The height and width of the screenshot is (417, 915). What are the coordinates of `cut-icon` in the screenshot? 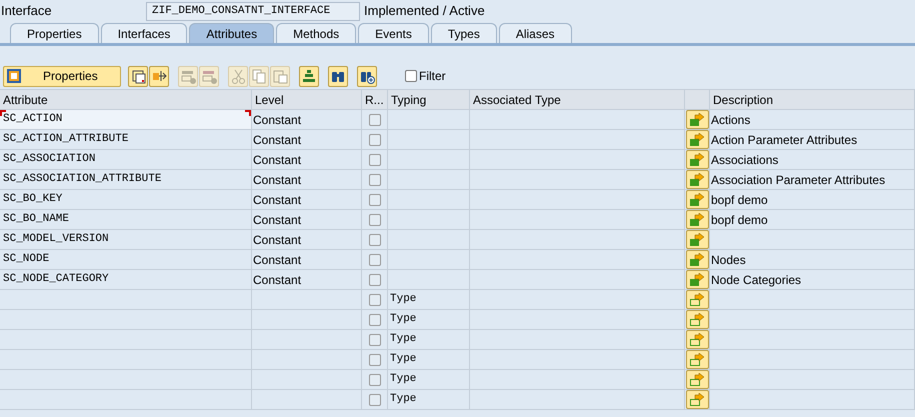 It's located at (238, 76).